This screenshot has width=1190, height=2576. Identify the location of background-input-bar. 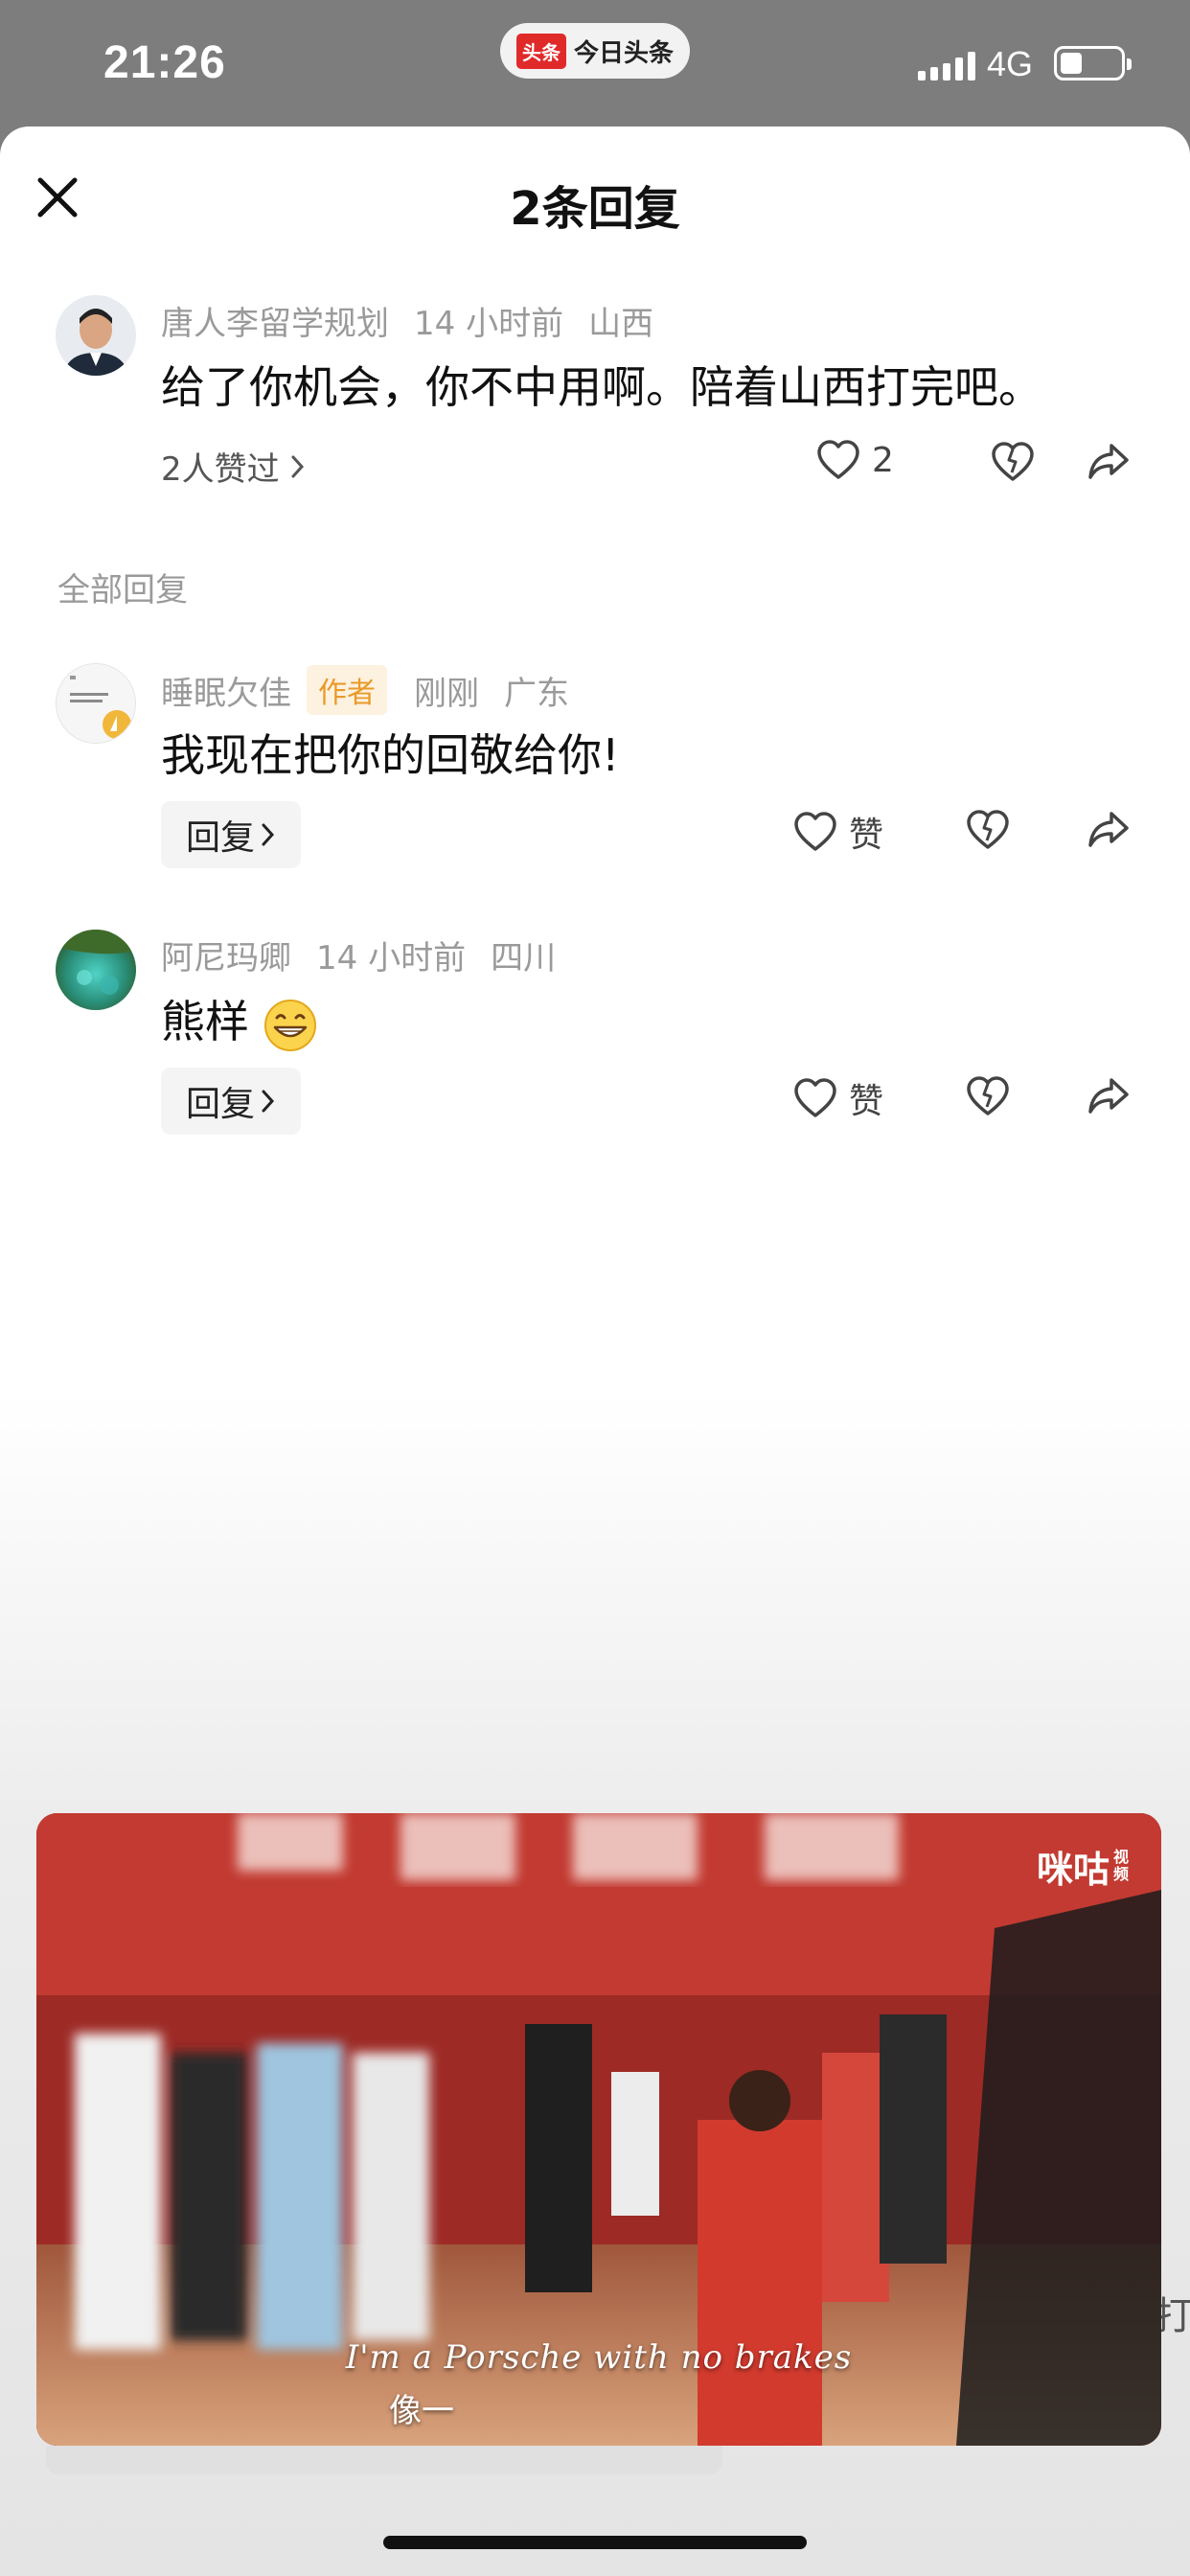
(384, 2460).